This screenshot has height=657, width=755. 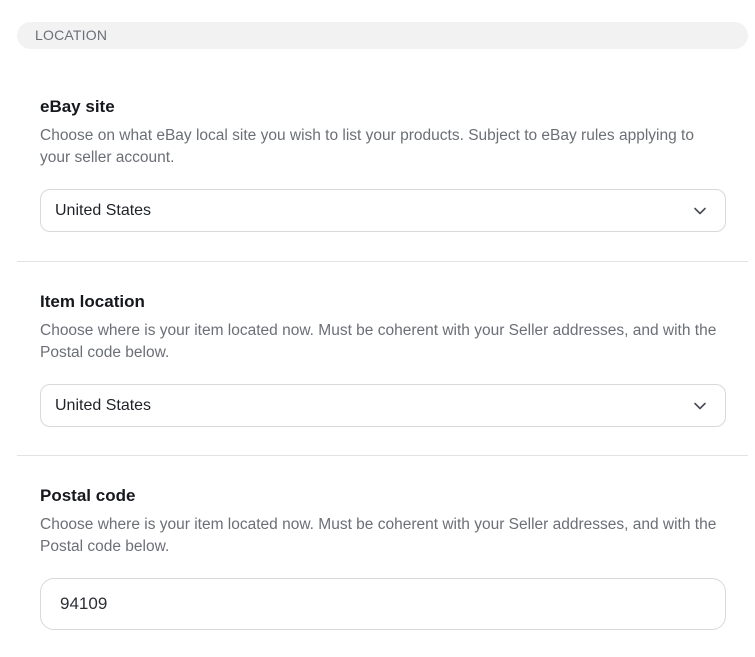 What do you see at coordinates (382, 35) in the screenshot?
I see `section-header-location: LOCATION` at bounding box center [382, 35].